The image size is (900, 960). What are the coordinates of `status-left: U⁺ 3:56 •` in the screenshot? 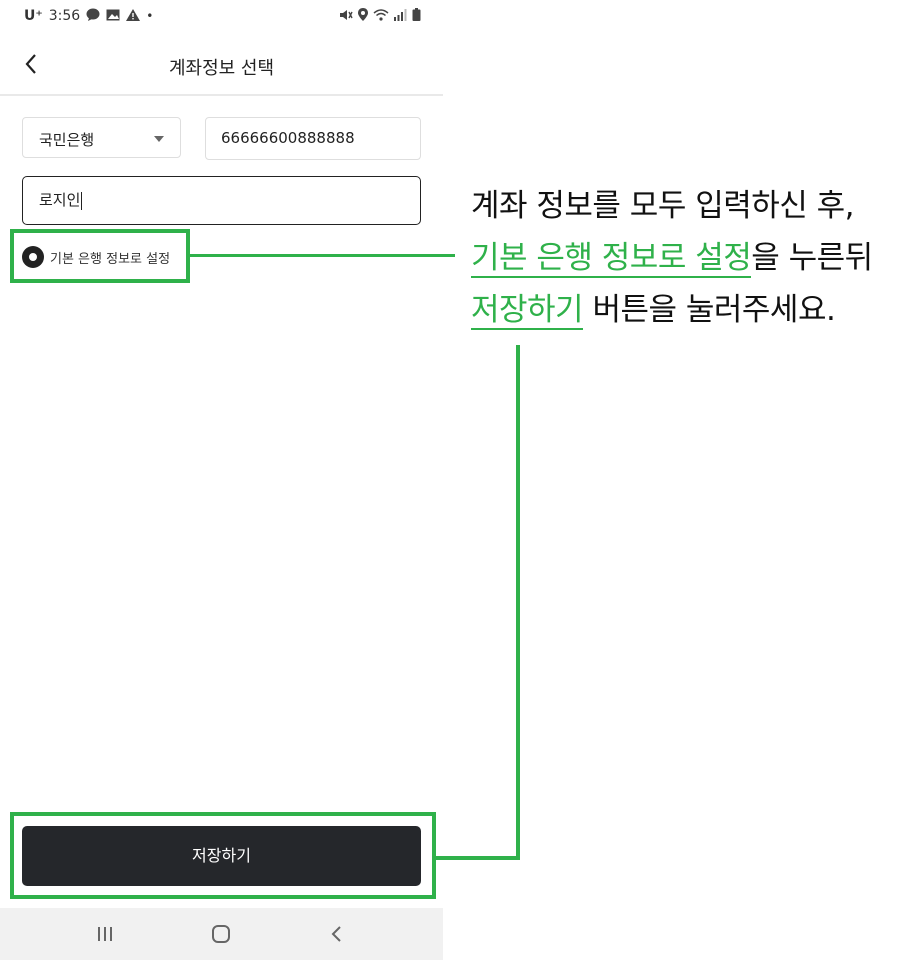 It's located at (88, 16).